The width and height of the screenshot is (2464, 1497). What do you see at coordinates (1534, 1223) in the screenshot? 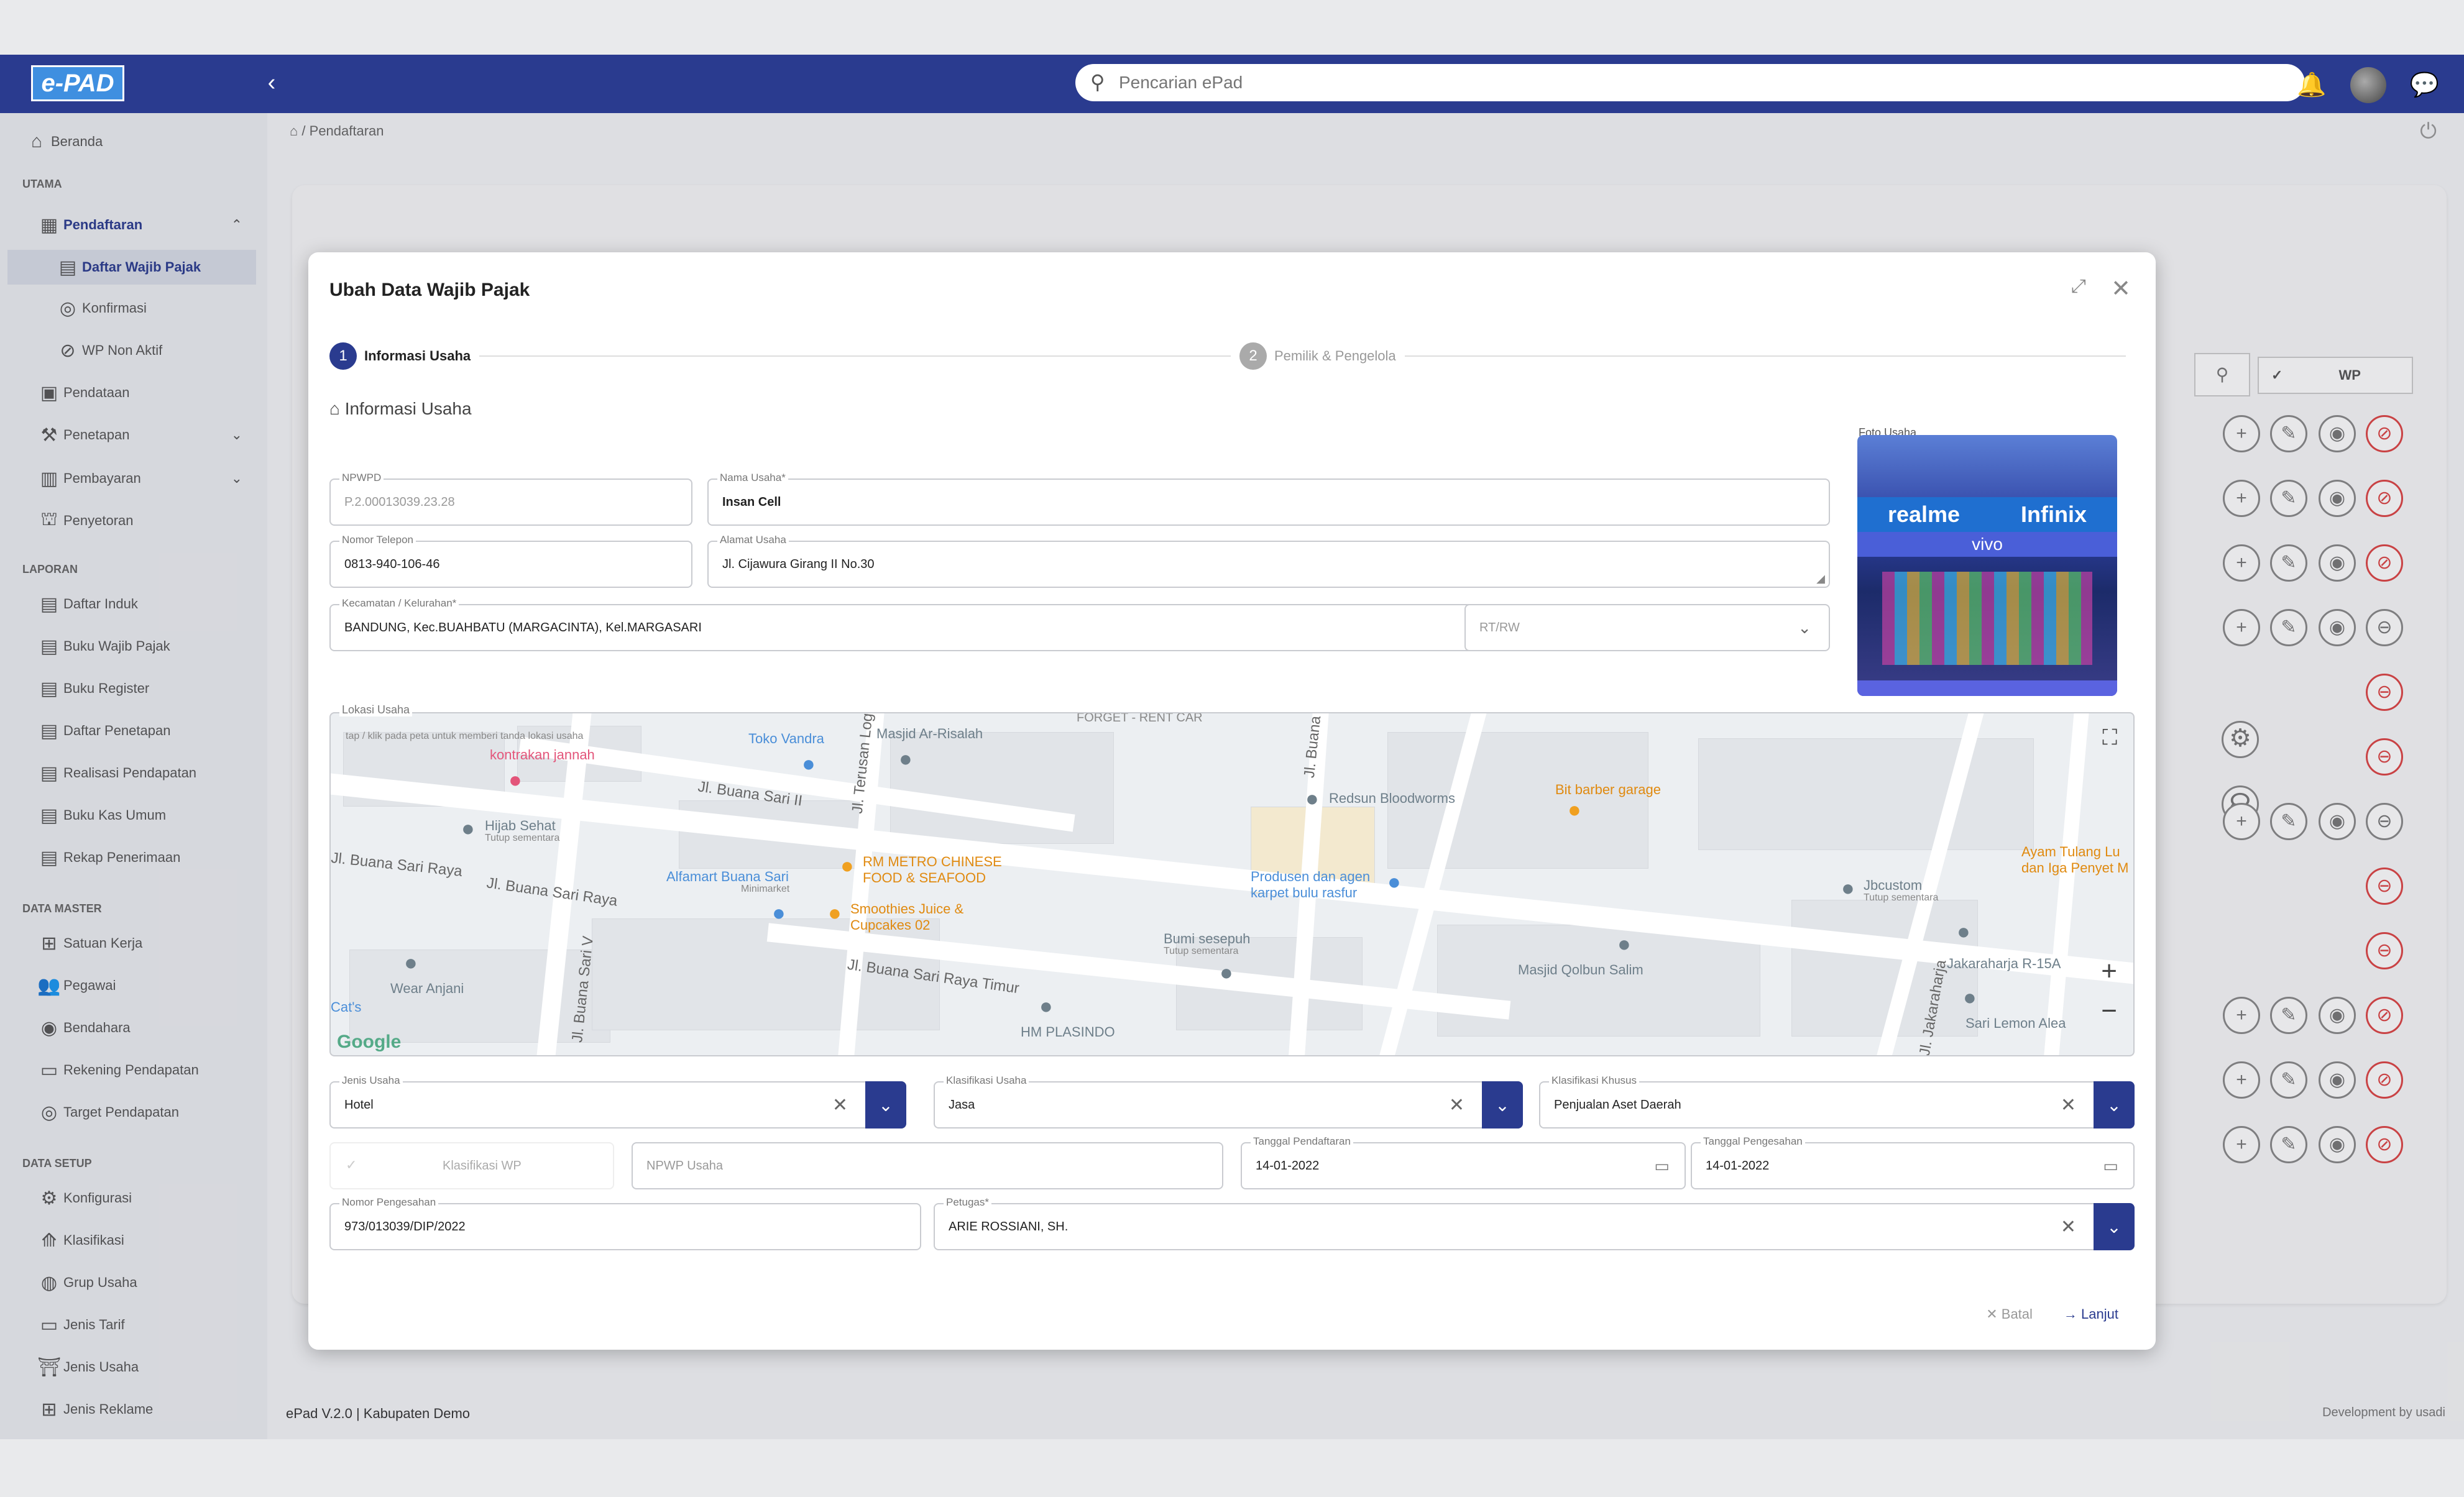
I see `petugas-select: Petugas* ARIE ROSSIANI, SH. ✕ ⌄` at bounding box center [1534, 1223].